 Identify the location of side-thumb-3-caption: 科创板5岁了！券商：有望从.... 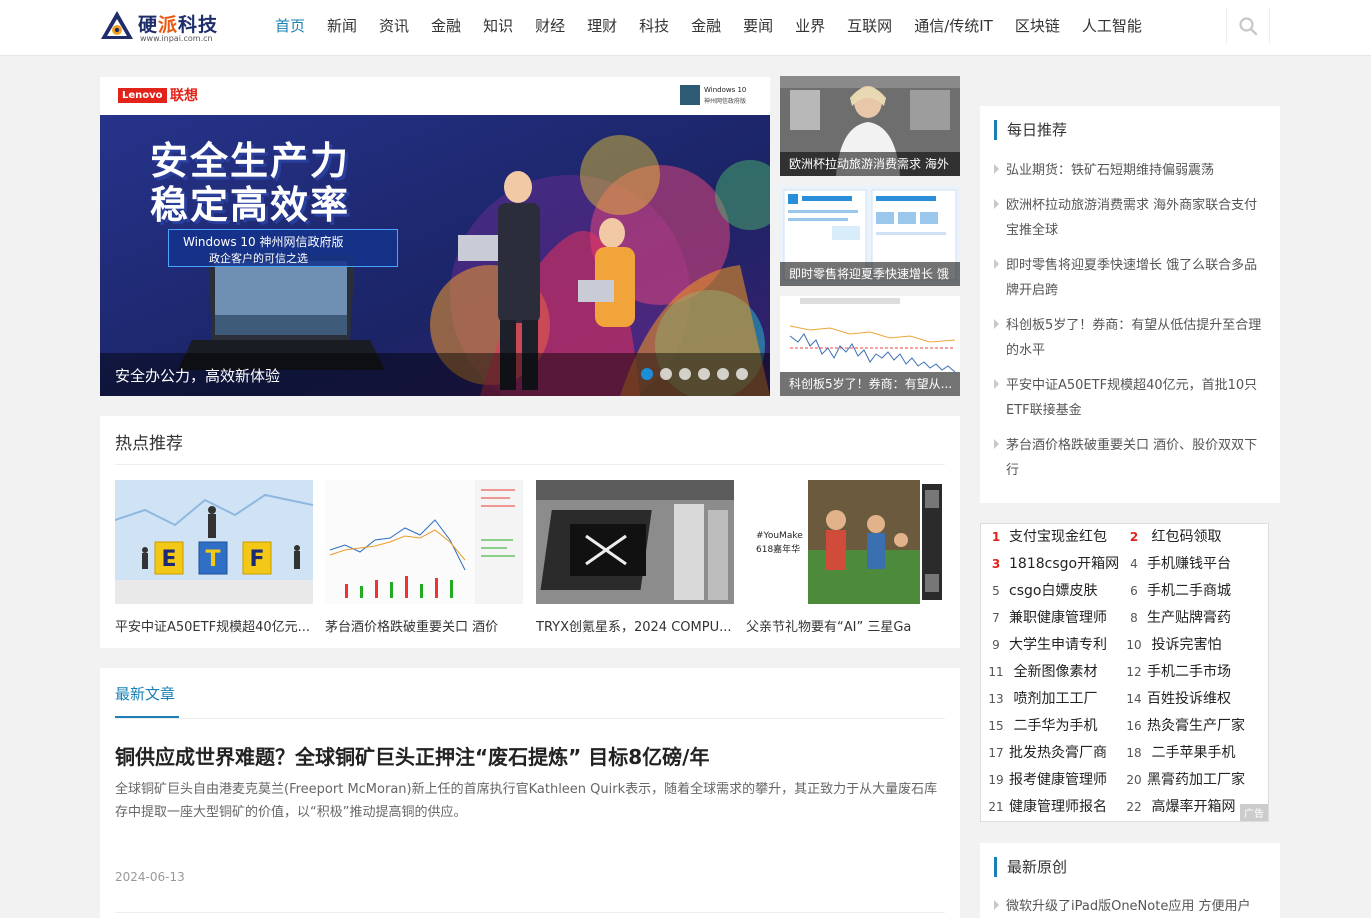
(870, 384).